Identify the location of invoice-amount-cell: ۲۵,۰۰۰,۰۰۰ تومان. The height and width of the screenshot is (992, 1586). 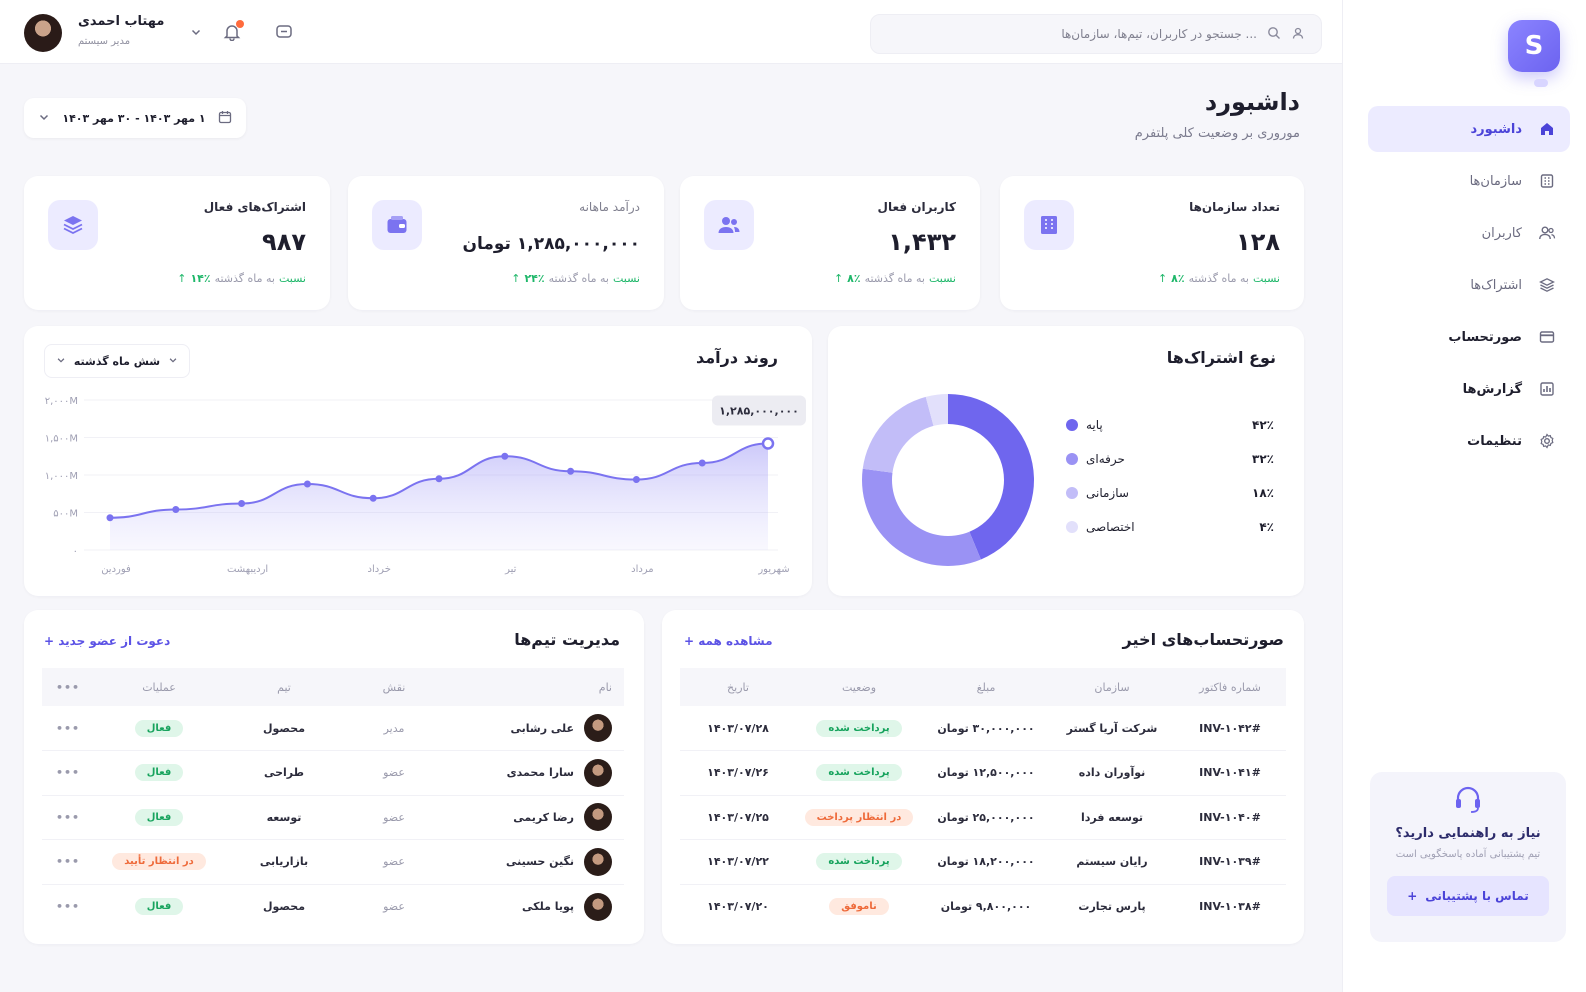
(986, 817).